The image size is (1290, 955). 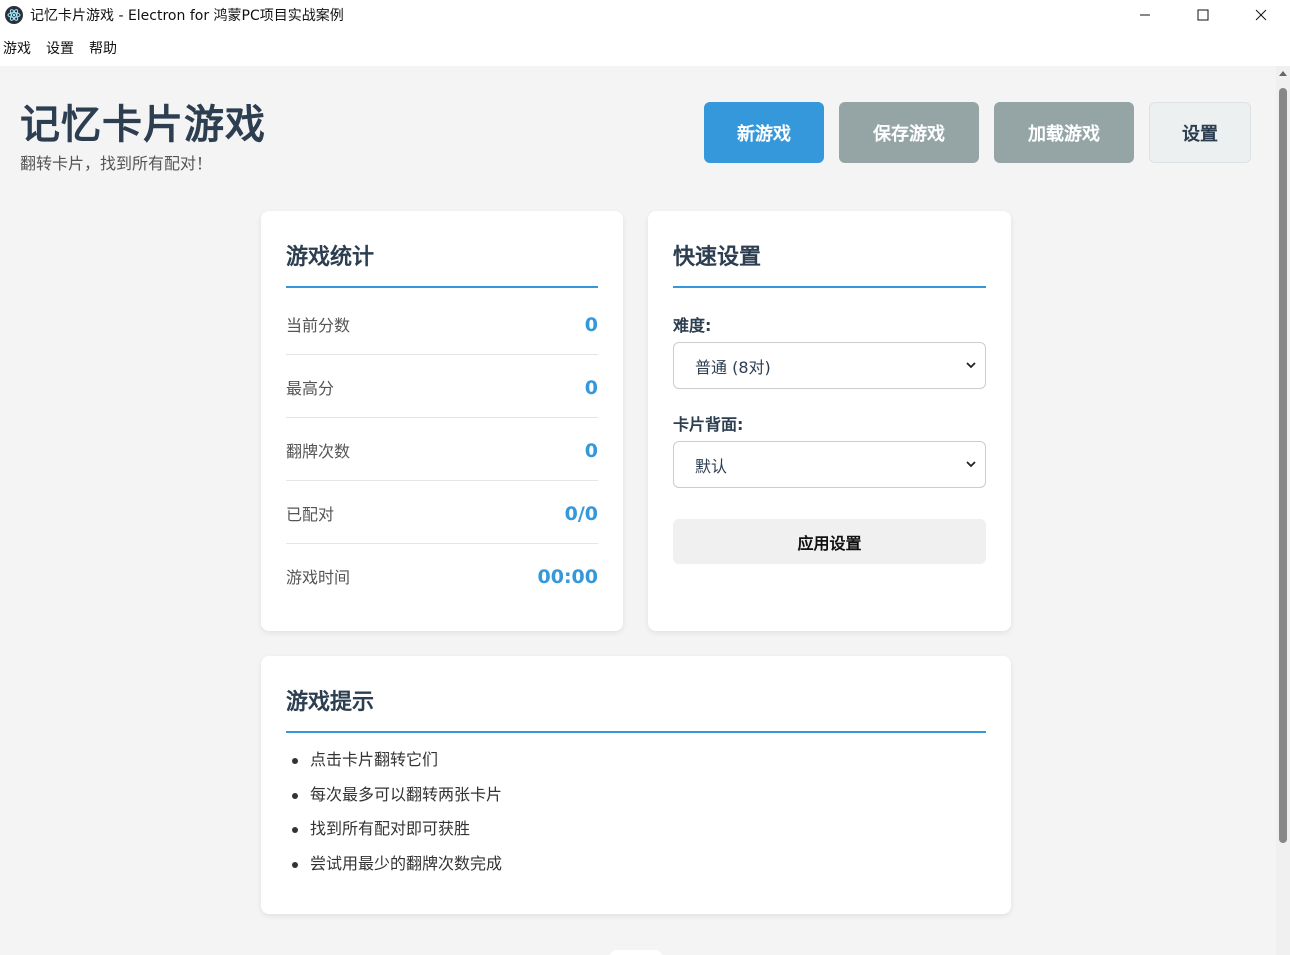 I want to click on close-icon, so click(x=1261, y=15).